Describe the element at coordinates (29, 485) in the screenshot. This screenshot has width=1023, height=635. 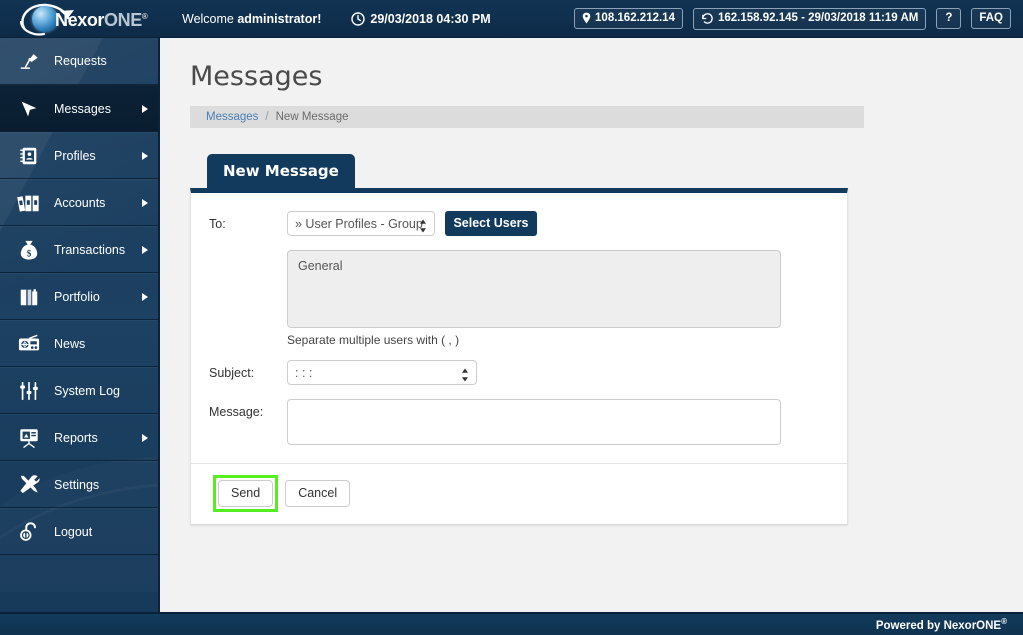
I see `tools-icon` at that location.